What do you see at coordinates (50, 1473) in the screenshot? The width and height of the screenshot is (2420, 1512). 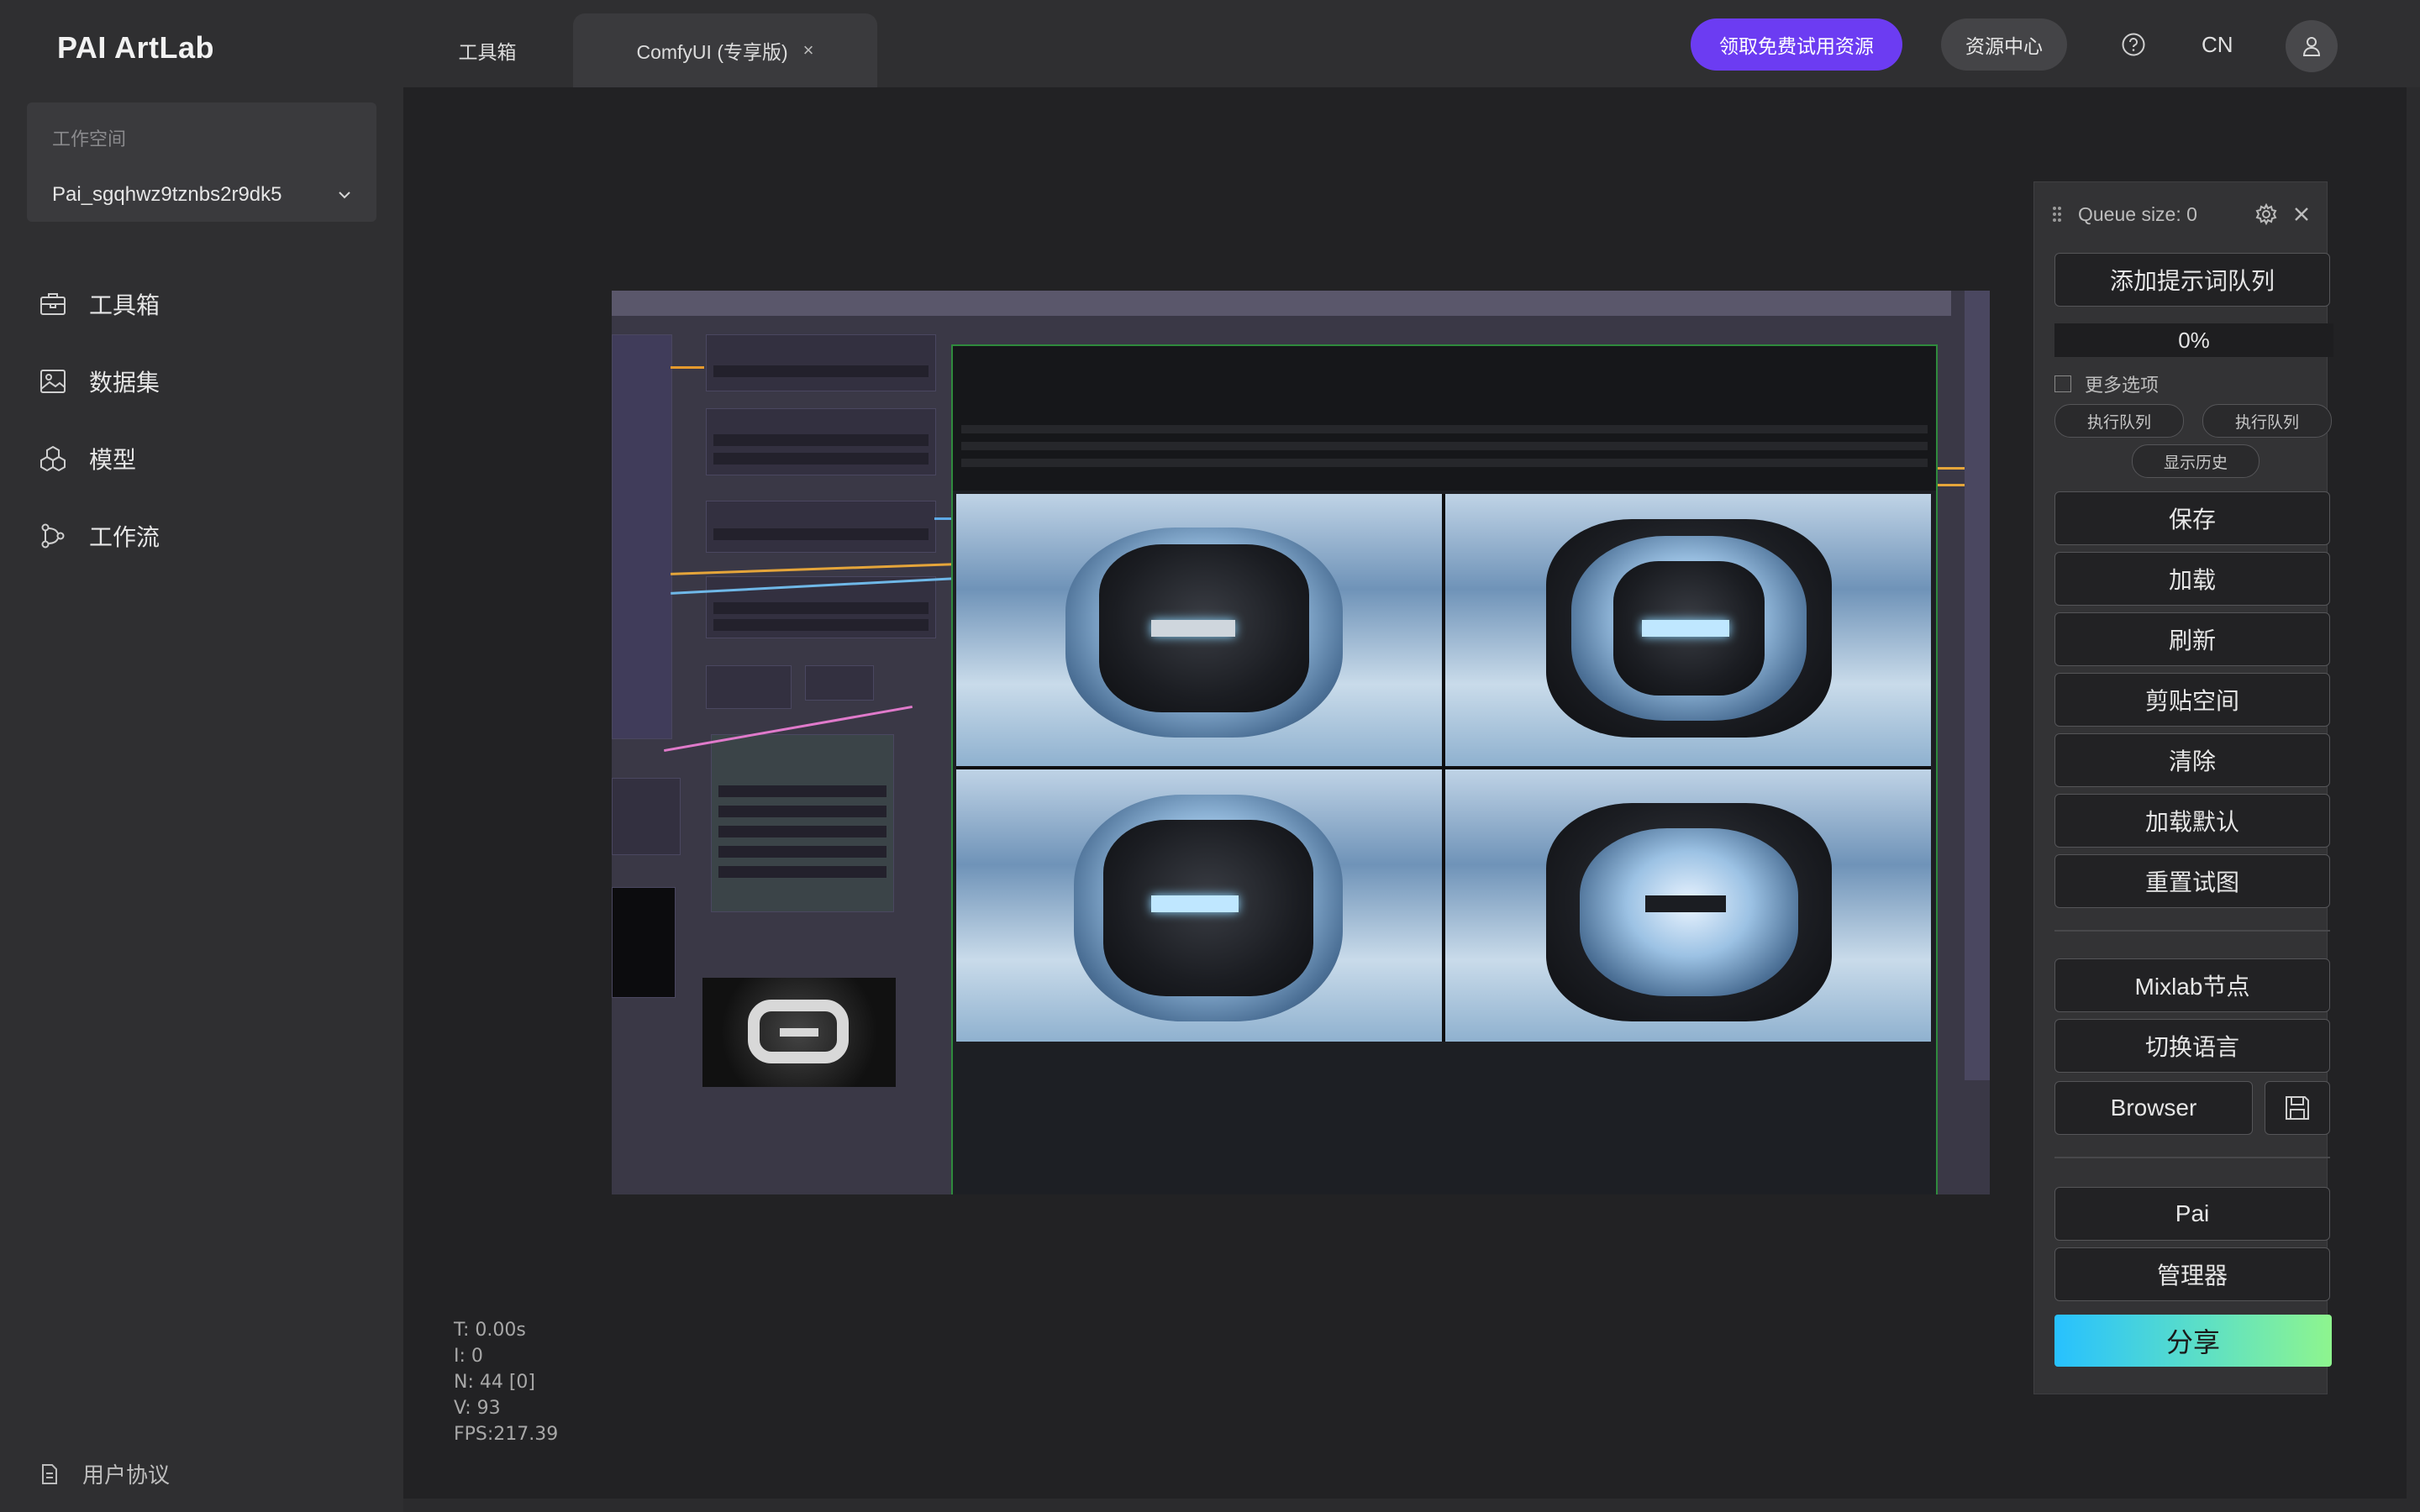 I see `document-icon` at bounding box center [50, 1473].